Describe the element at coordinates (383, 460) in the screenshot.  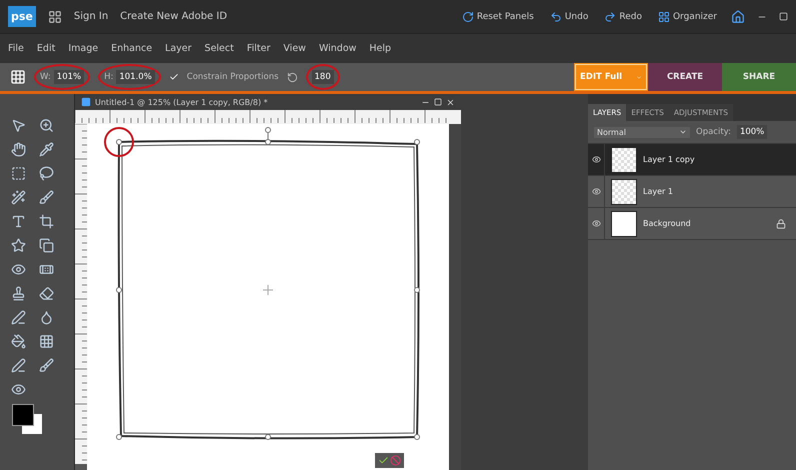
I see `commit-icon` at that location.